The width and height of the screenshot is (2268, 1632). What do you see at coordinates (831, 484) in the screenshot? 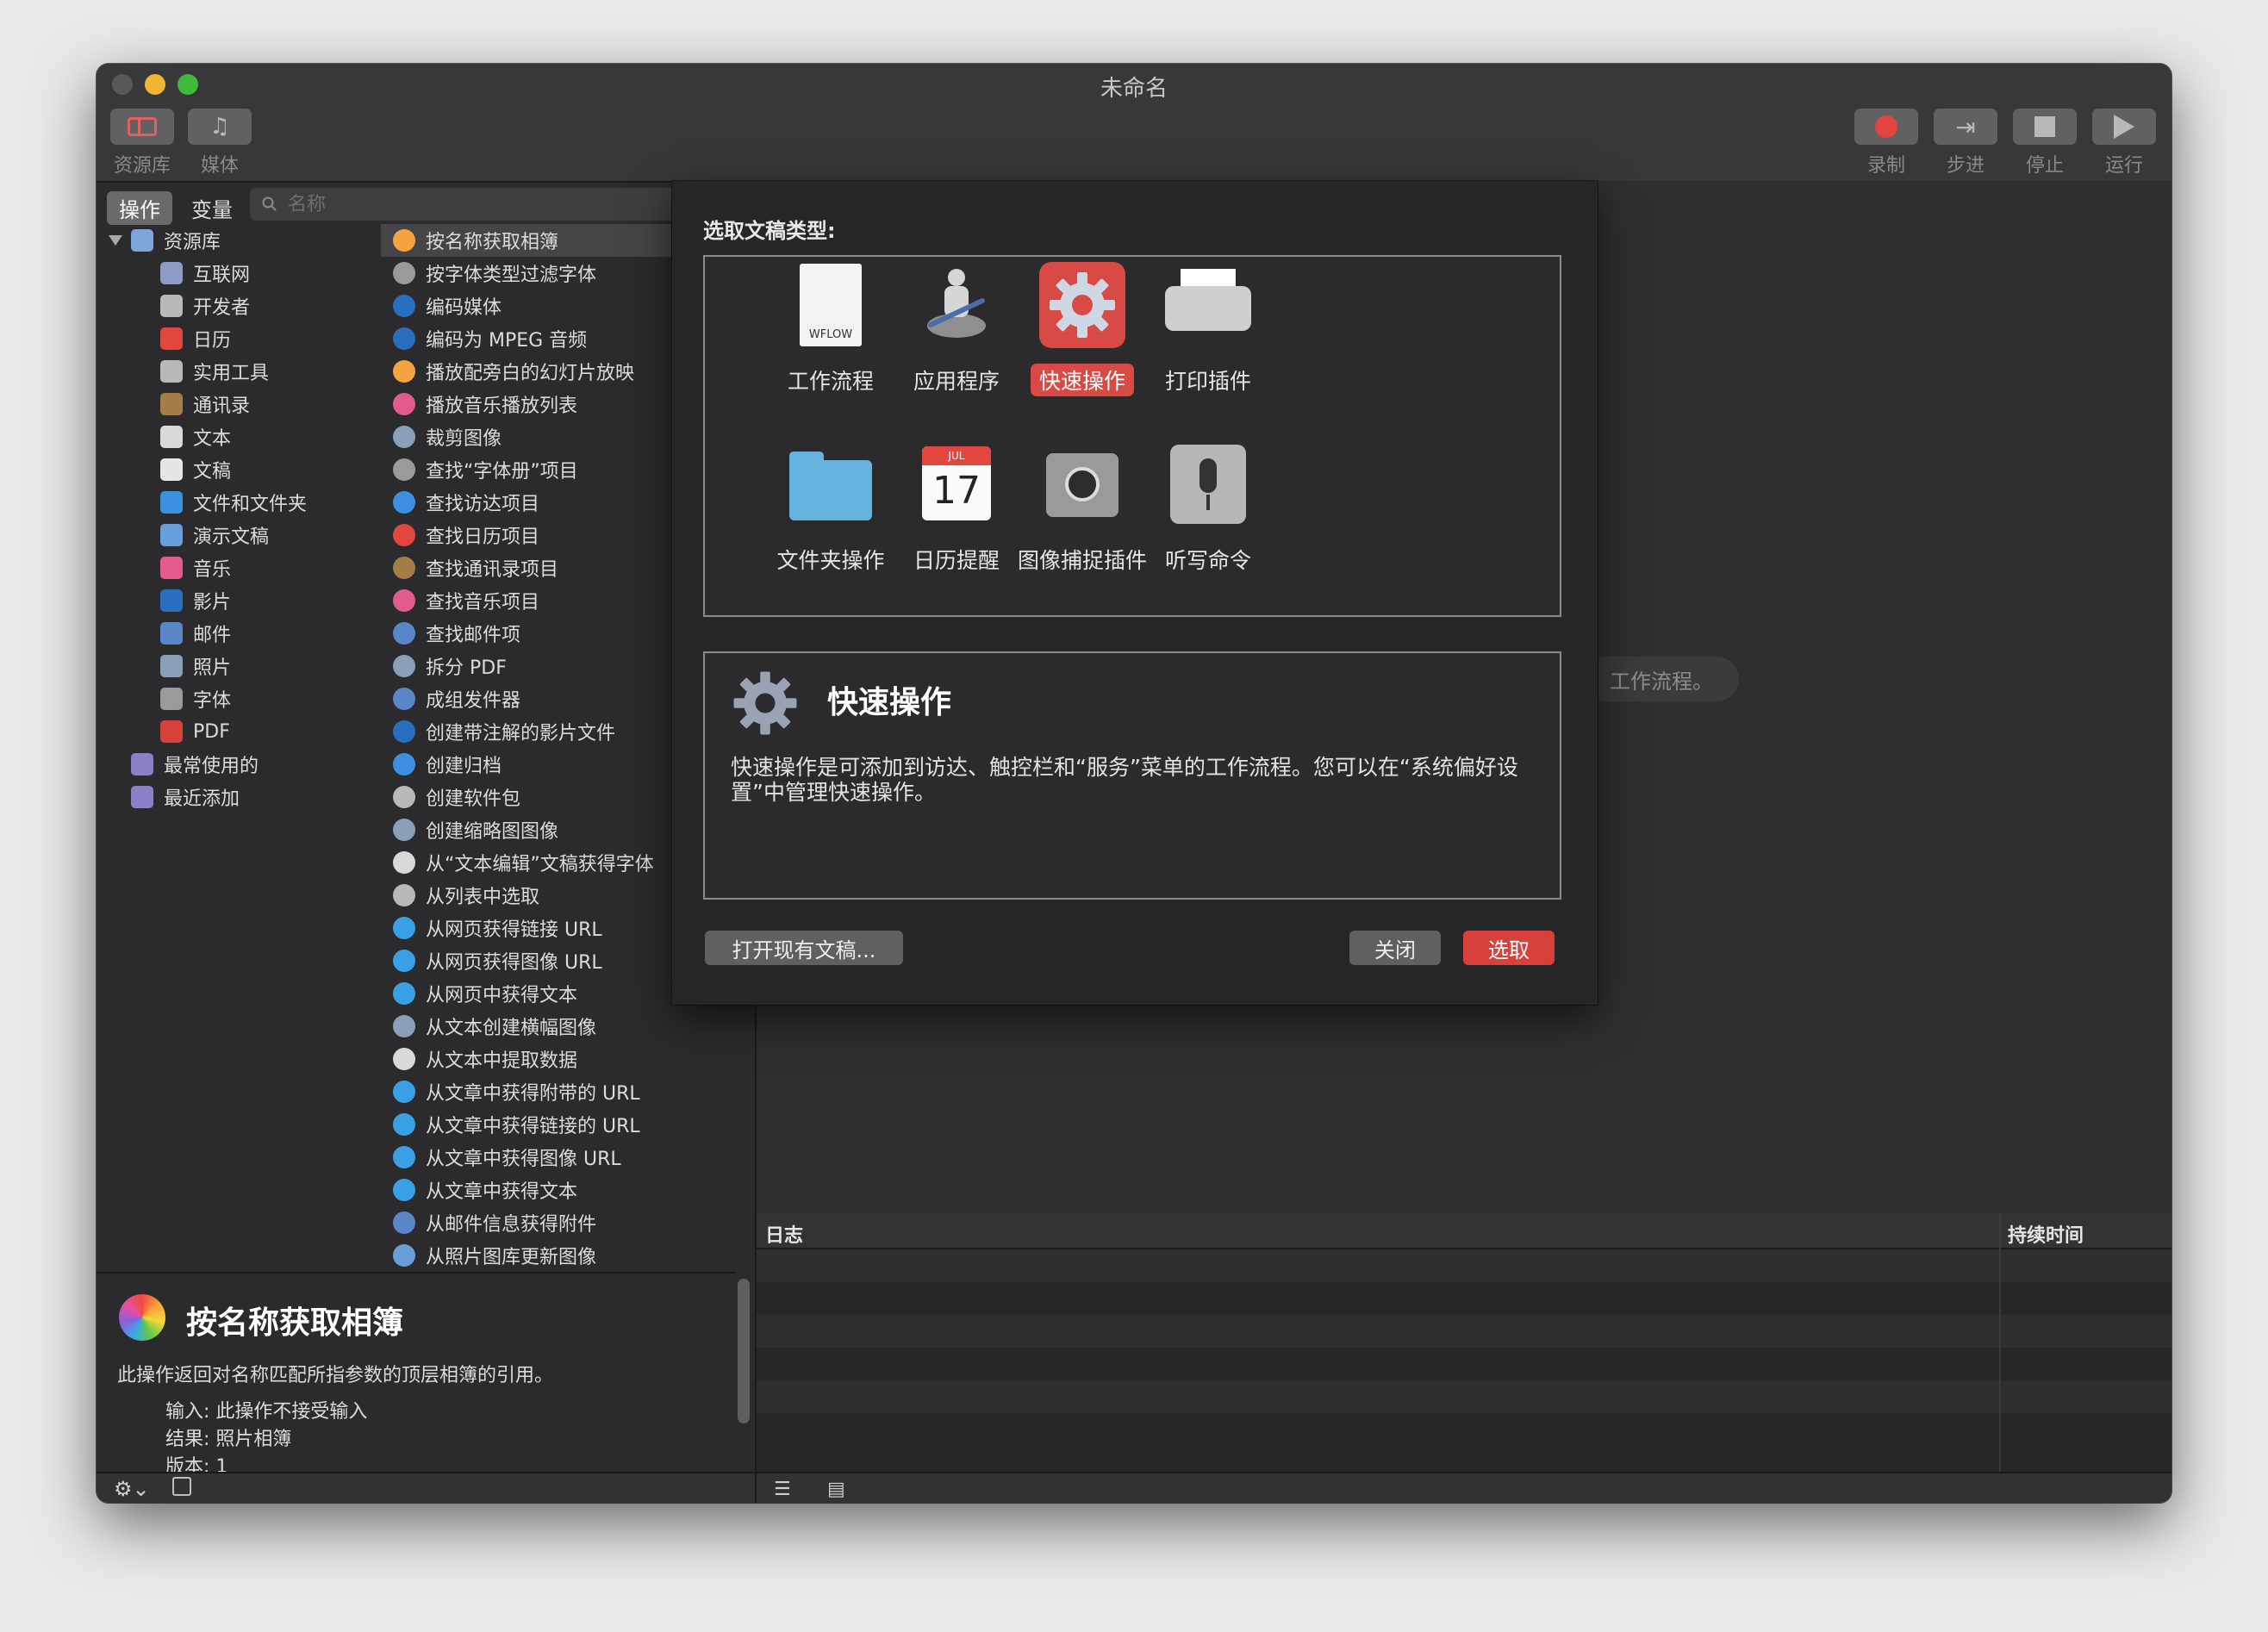
I see `folder-icon` at bounding box center [831, 484].